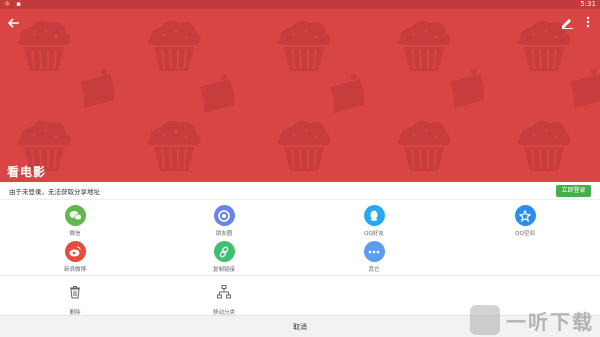  What do you see at coordinates (224, 234) in the screenshot?
I see `share-label: 朋友圈` at bounding box center [224, 234].